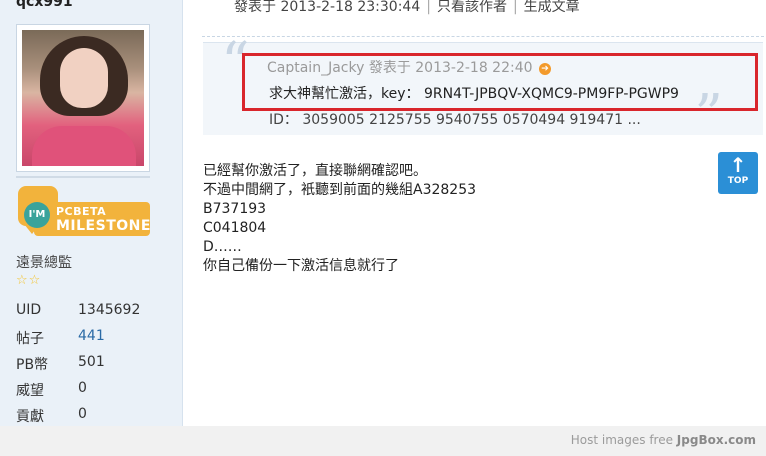 Image resolution: width=766 pixels, height=456 pixels. I want to click on back-to-top-button: ↑ TOP, so click(738, 173).